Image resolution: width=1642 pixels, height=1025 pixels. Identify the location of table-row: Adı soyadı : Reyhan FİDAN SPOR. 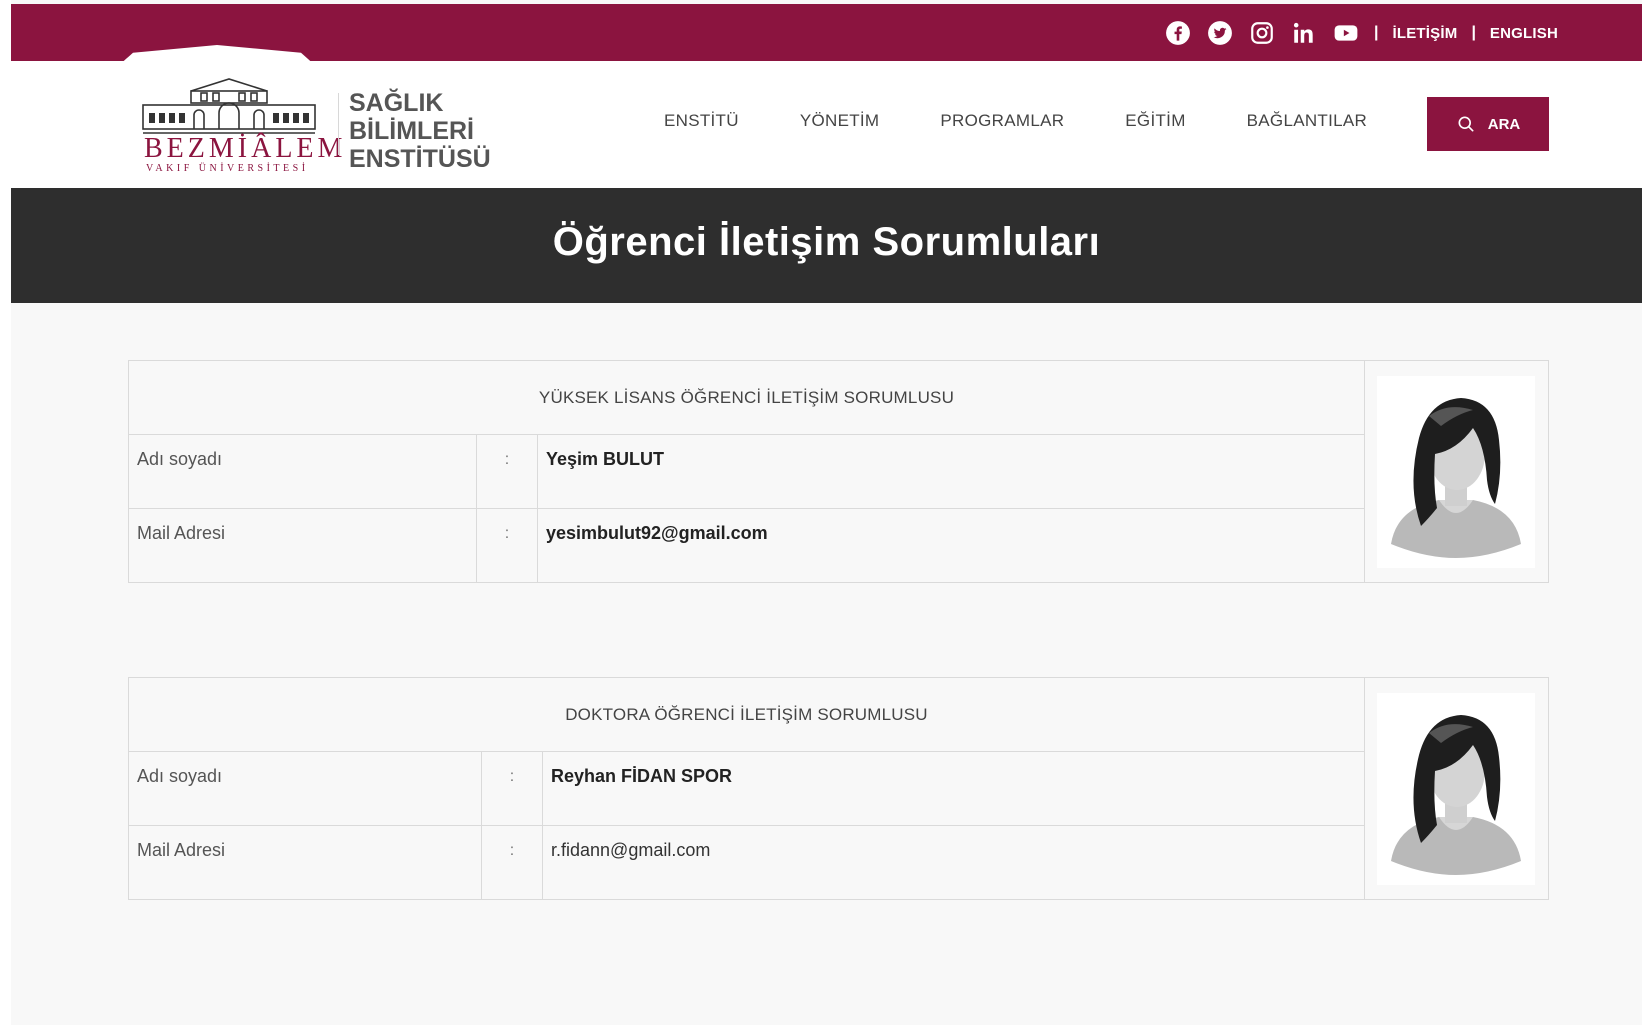
(746, 789).